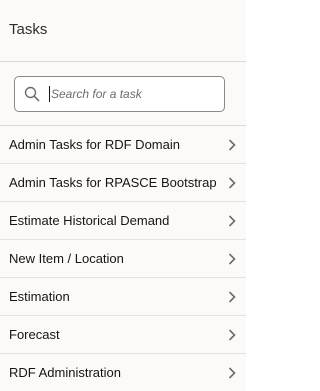 The height and width of the screenshot is (391, 320). I want to click on task-label: Forecast, so click(34, 334).